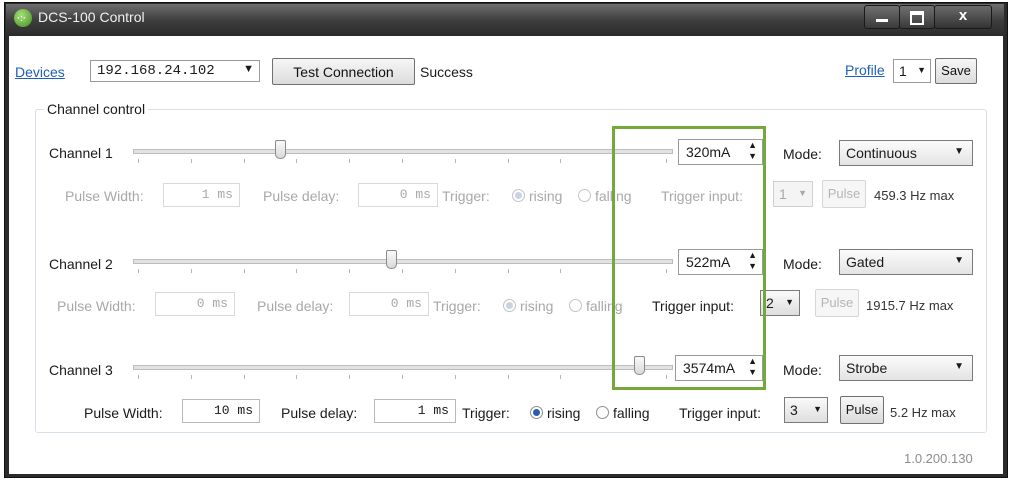  Describe the element at coordinates (689, 258) in the screenshot. I see `highlight-box` at that location.